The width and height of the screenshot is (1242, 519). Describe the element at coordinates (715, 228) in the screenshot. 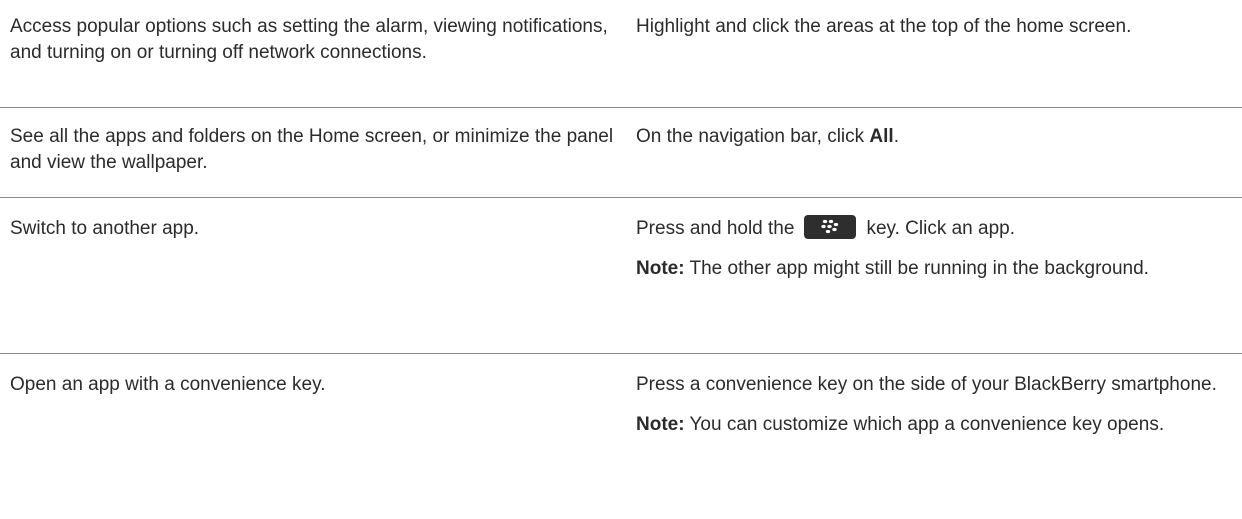

I see `action-text-before: Press and hold the` at that location.